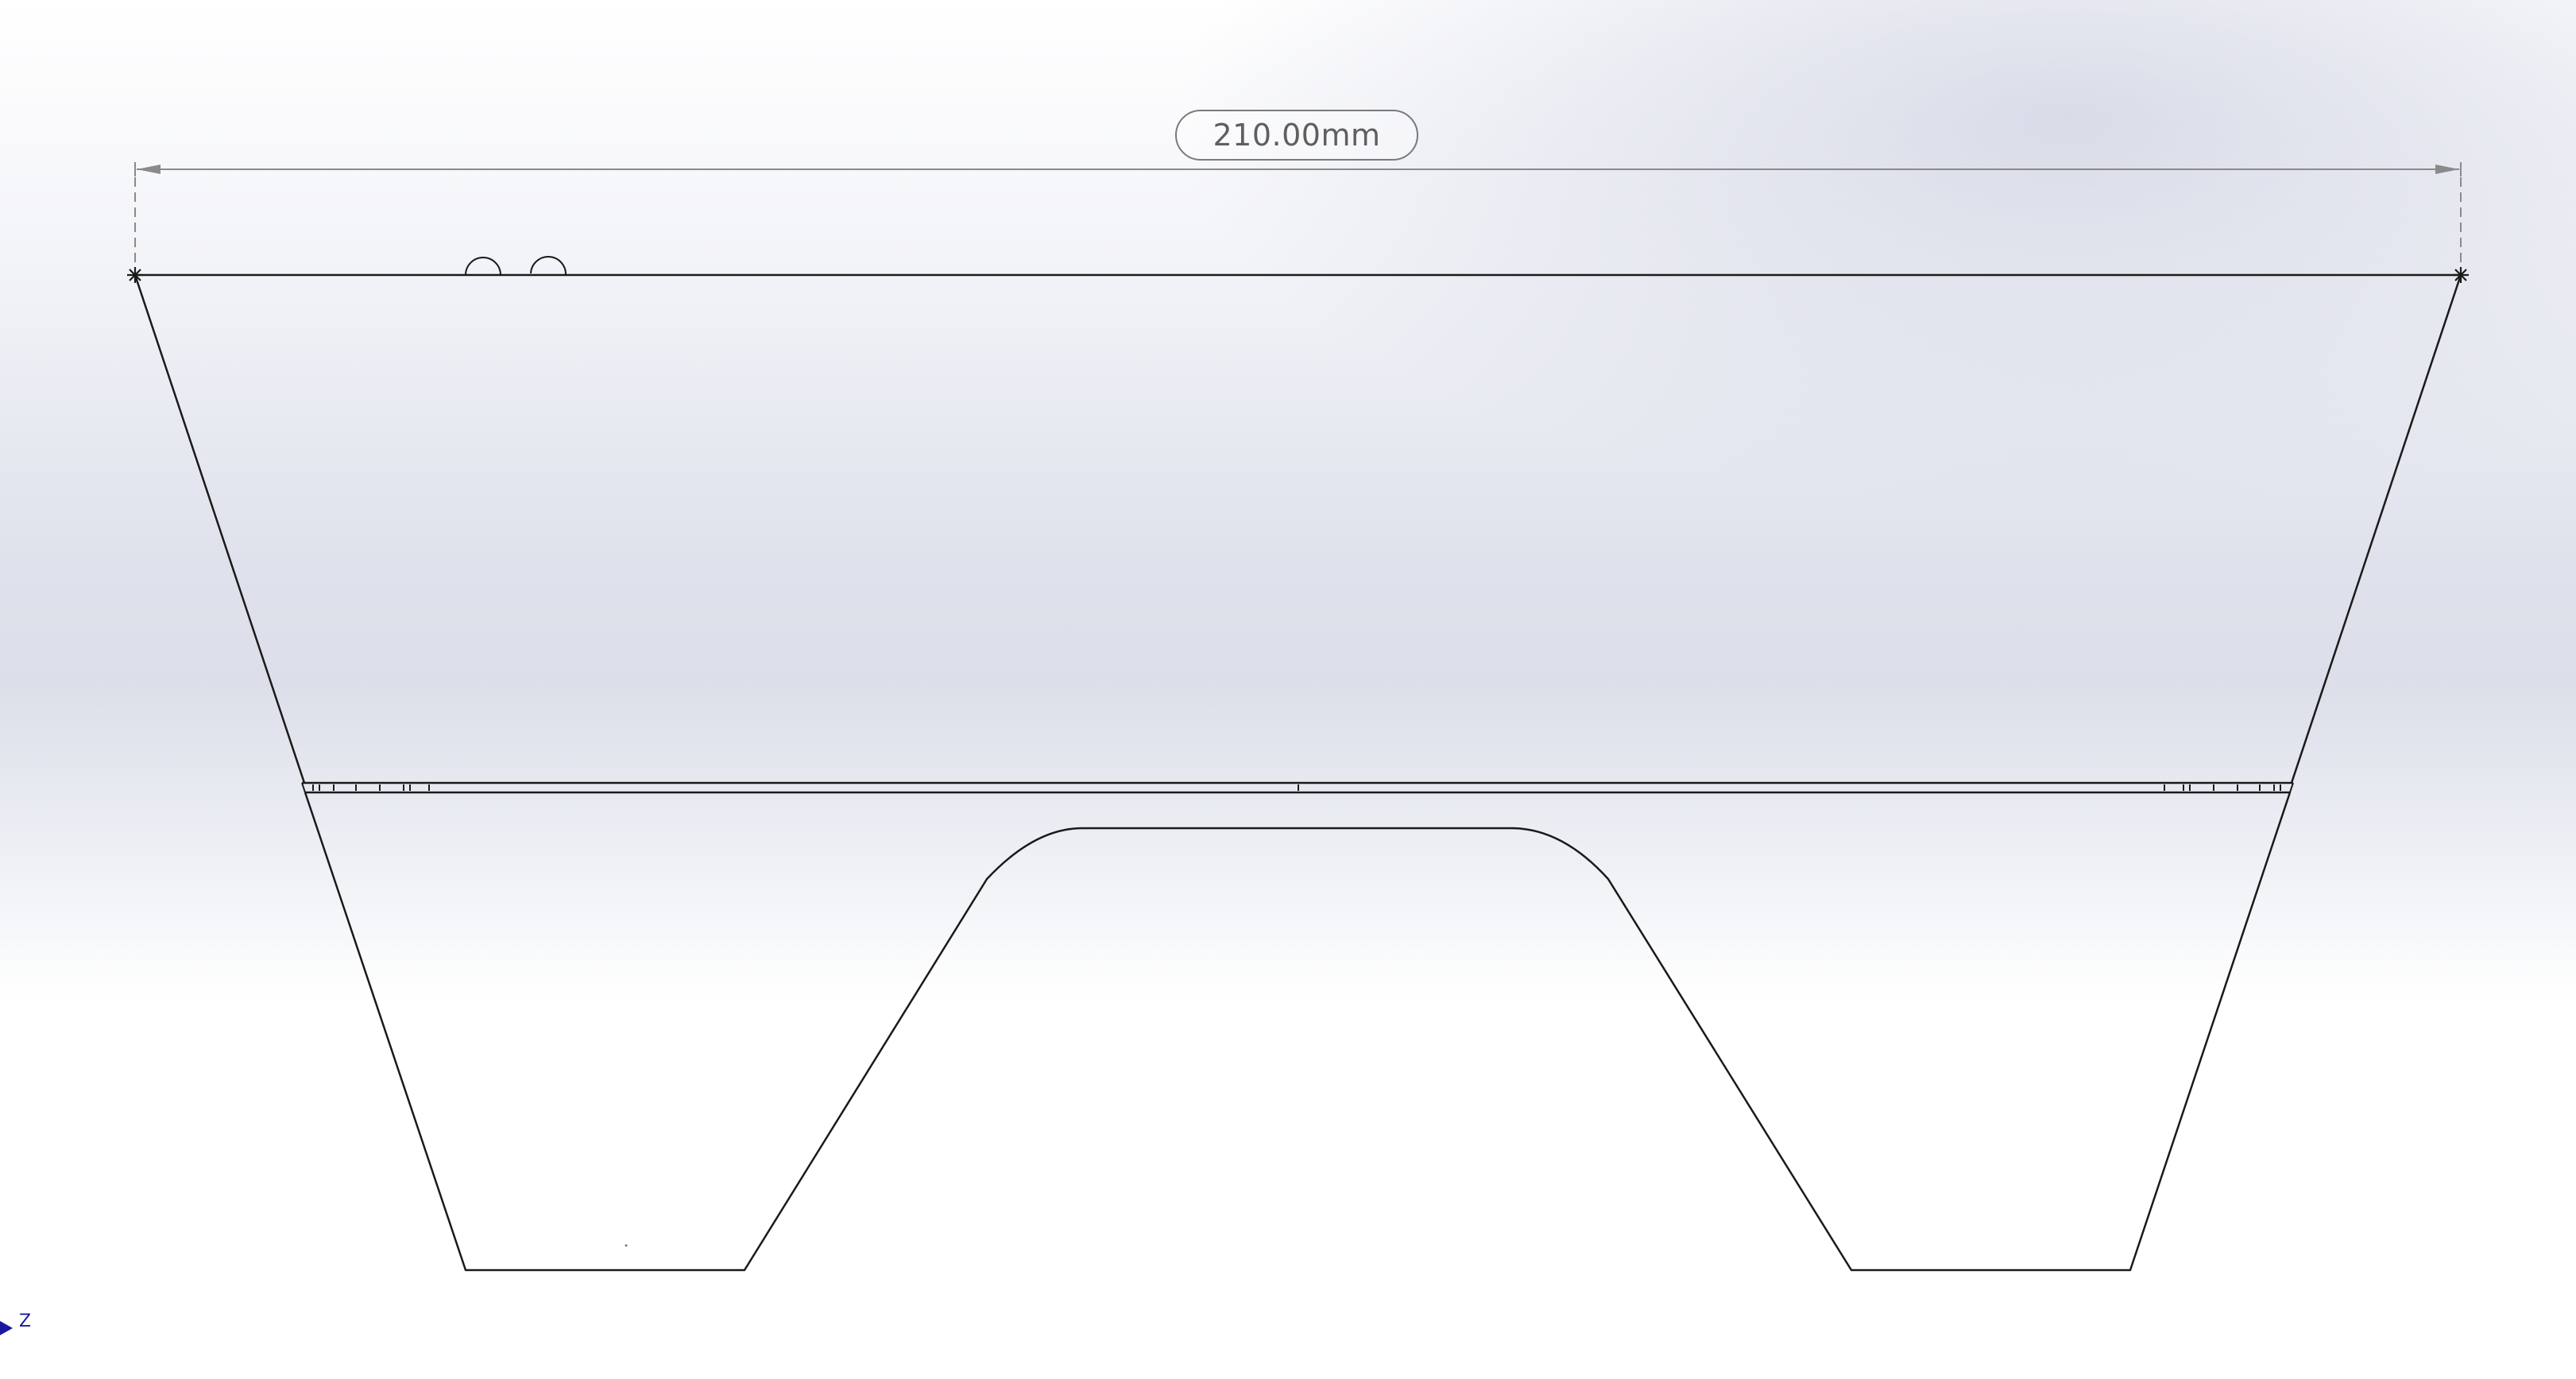 The width and height of the screenshot is (2576, 1379). Describe the element at coordinates (371, 787) in the screenshot. I see `sketch-band-ticks-left` at that location.